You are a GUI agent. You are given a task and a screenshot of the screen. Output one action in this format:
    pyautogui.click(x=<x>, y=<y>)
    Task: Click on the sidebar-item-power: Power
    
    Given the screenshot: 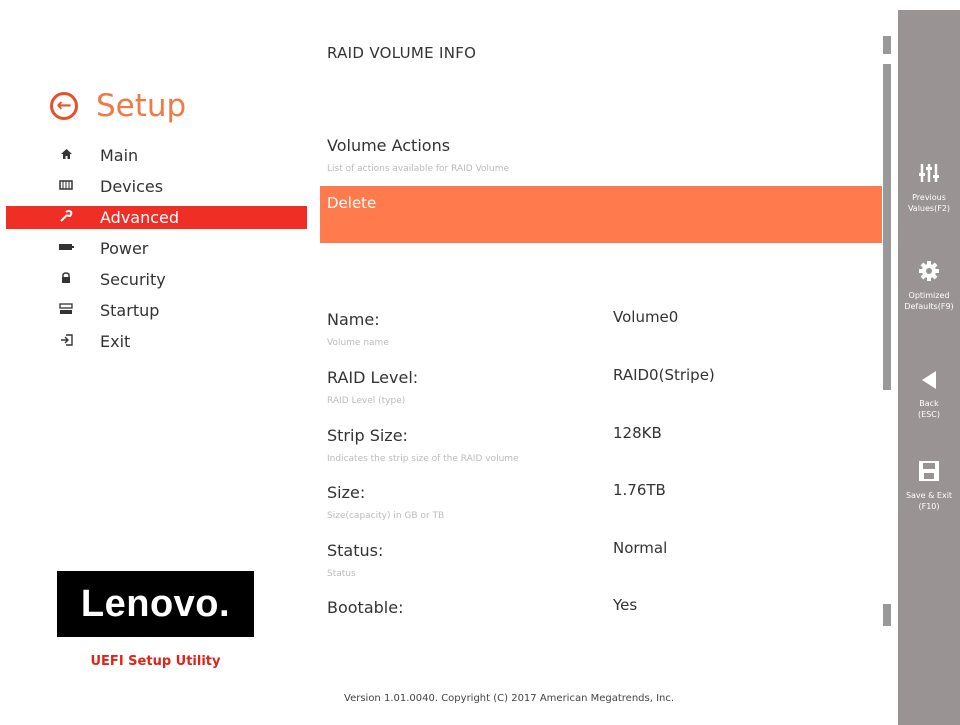 What is the action you would take?
    pyautogui.click(x=155, y=248)
    